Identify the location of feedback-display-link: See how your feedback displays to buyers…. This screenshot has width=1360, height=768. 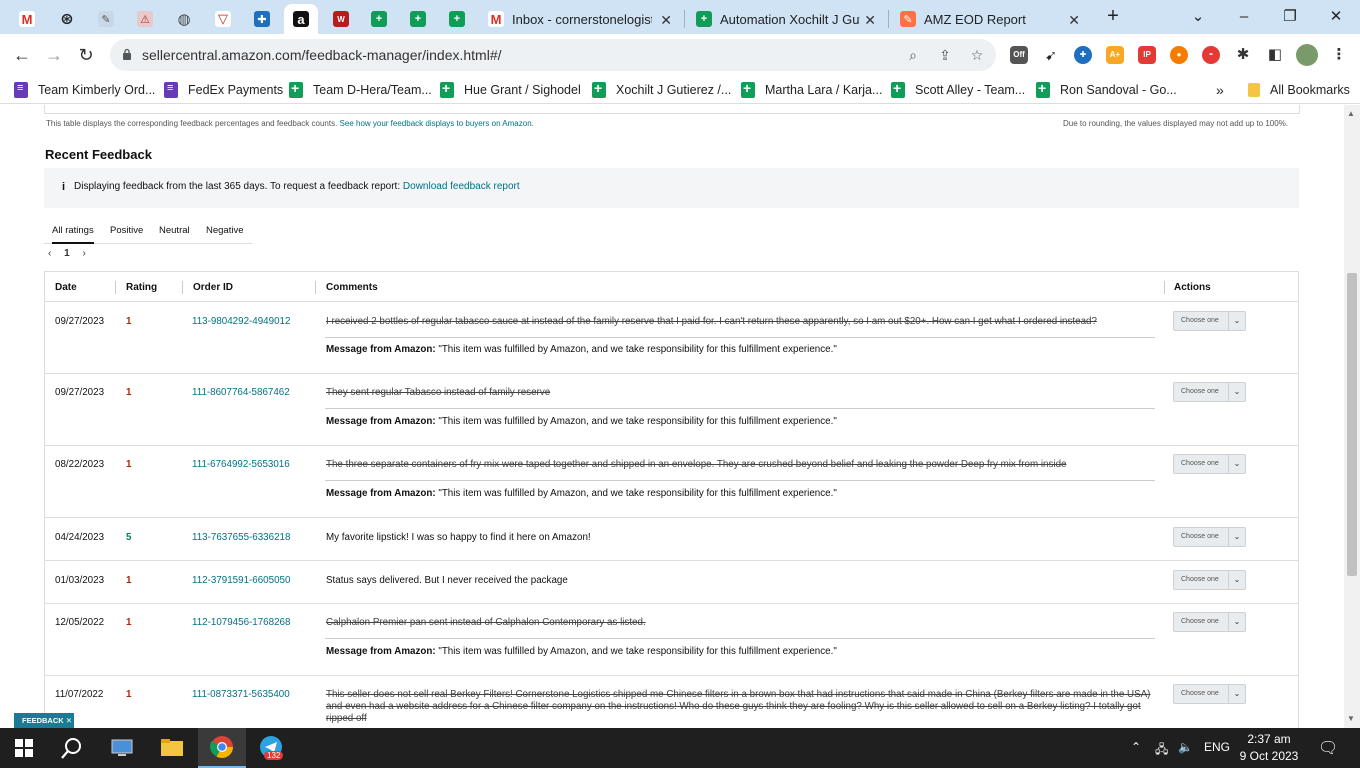
(437, 123).